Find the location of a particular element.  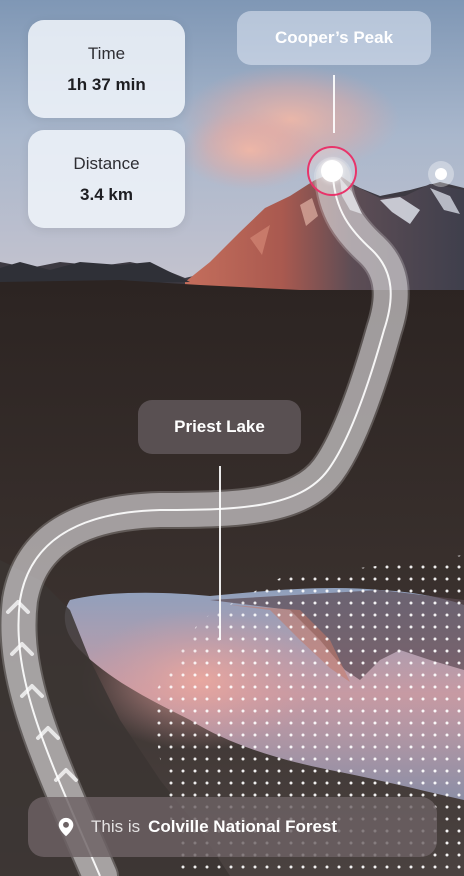

distance-label: Distance is located at coordinates (106, 163).